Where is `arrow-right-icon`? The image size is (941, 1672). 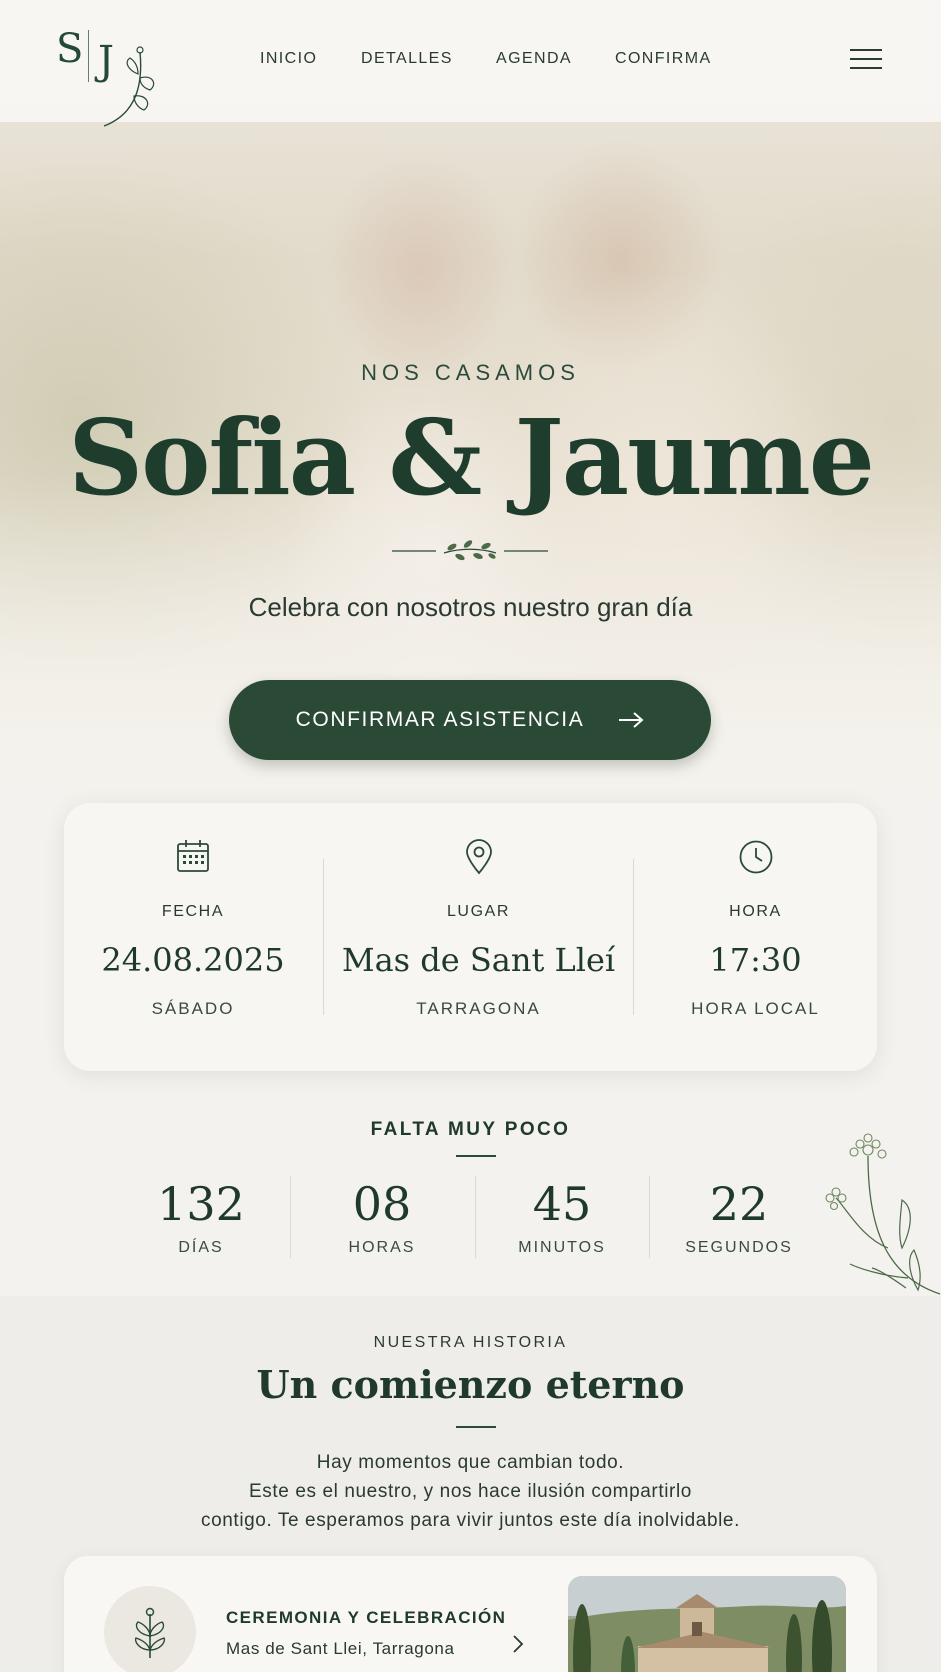 arrow-right-icon is located at coordinates (631, 720).